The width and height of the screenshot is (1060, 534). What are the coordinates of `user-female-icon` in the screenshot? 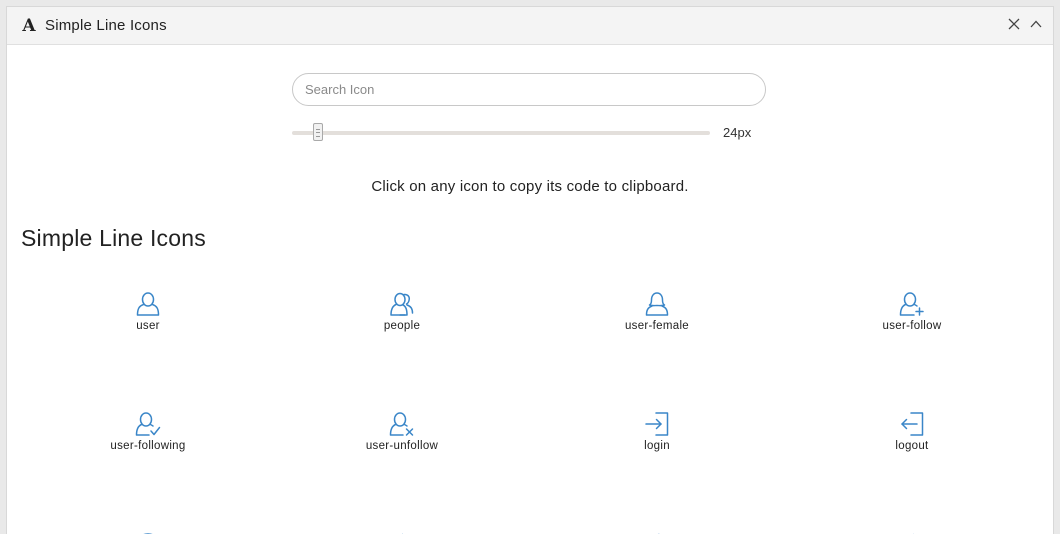 It's located at (657, 304).